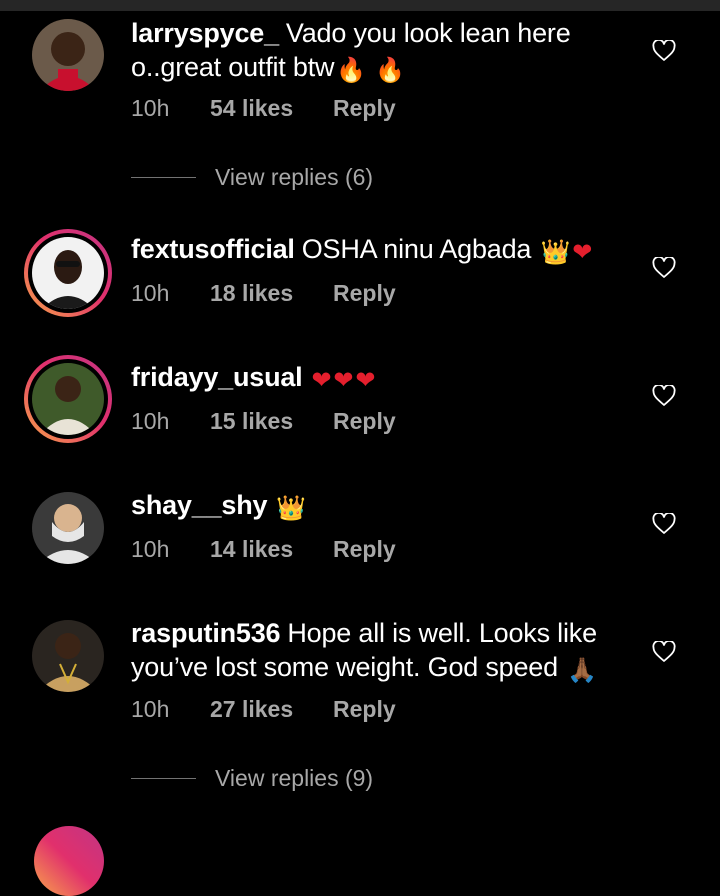 This screenshot has height=896, width=720. What do you see at coordinates (217, 377) in the screenshot?
I see `comment-username: fridayy_usual` at bounding box center [217, 377].